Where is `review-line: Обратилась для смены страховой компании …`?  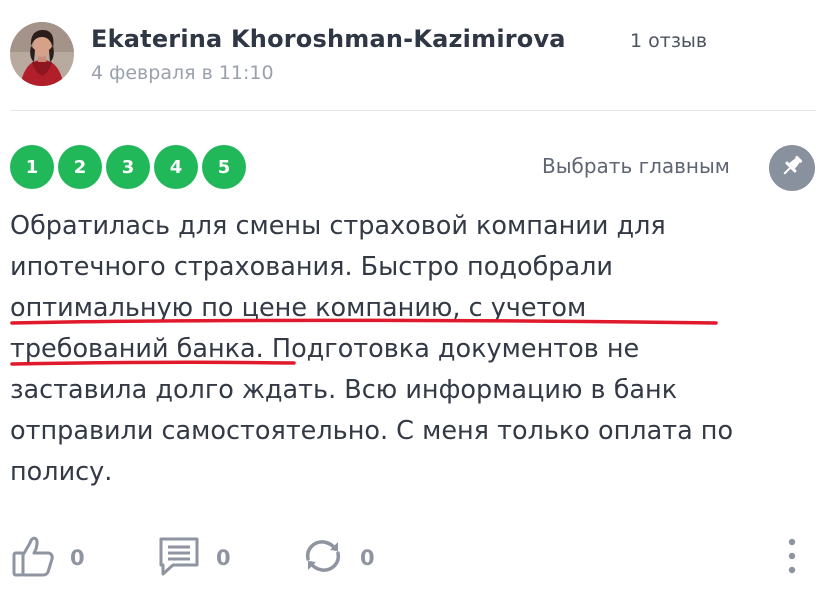 review-line: Обратилась для смены страховой компании … is located at coordinates (338, 226).